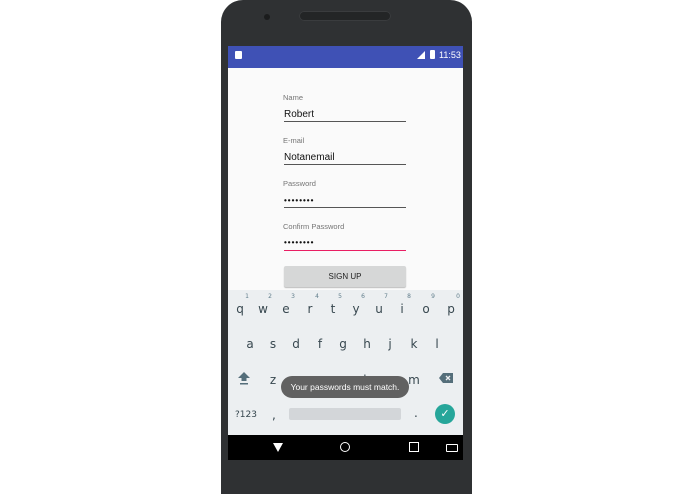  Describe the element at coordinates (433, 296) in the screenshot. I see `key-hint-9: 9` at that location.